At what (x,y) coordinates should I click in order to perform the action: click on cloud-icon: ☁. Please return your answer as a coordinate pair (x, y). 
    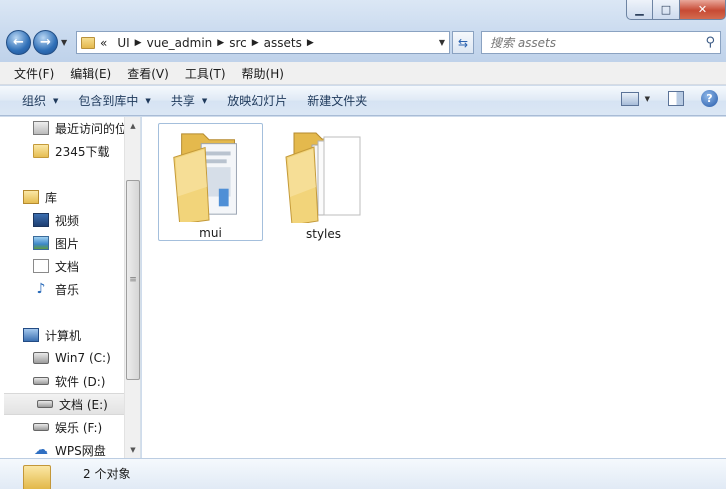
    Looking at the image, I should click on (41, 450).